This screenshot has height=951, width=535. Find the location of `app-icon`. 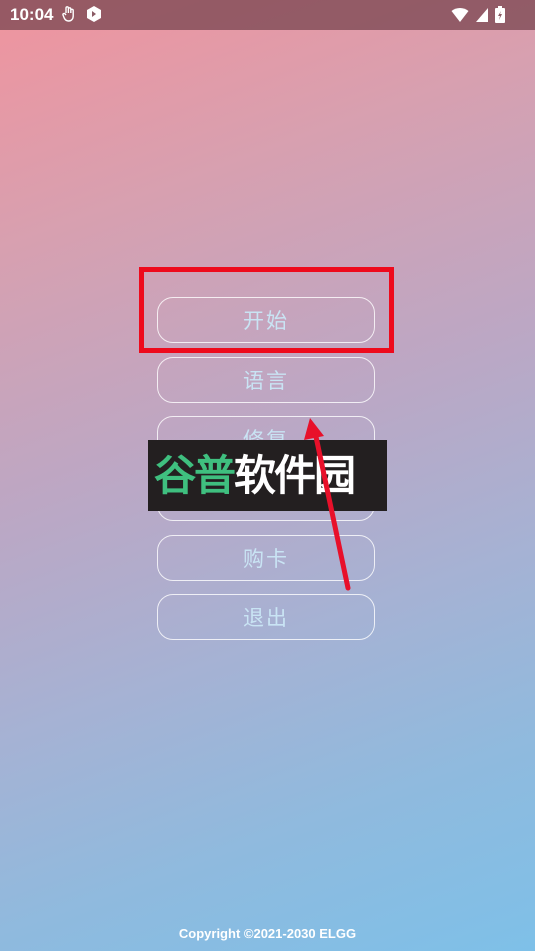

app-icon is located at coordinates (94, 14).